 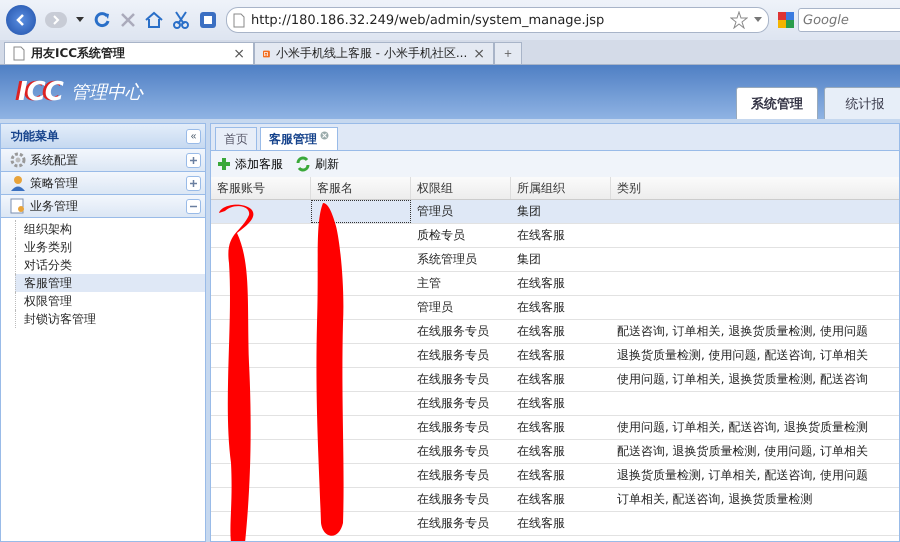 What do you see at coordinates (261, 188) in the screenshot?
I see `column-header: 客服账号` at bounding box center [261, 188].